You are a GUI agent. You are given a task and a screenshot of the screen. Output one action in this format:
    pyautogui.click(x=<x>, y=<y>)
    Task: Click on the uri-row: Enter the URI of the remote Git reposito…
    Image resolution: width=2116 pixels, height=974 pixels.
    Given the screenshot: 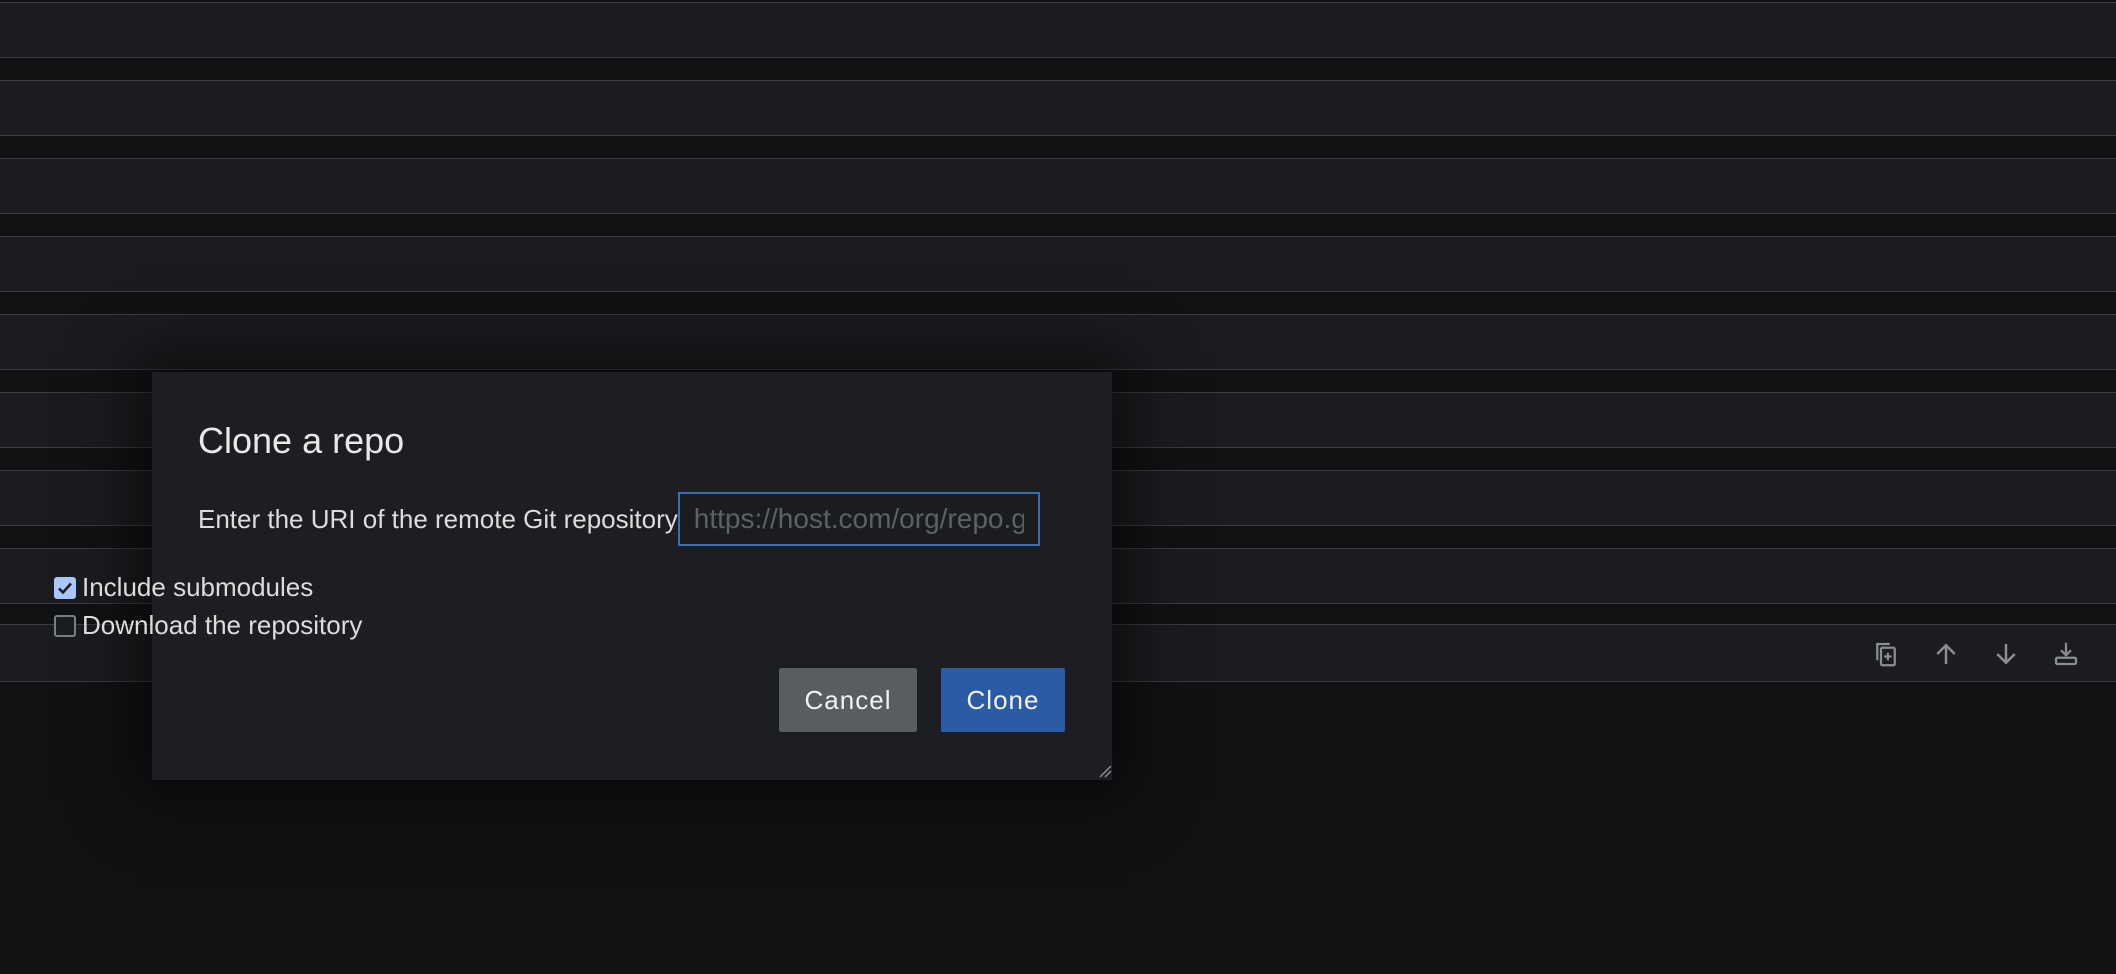 What is the action you would take?
    pyautogui.click(x=619, y=519)
    